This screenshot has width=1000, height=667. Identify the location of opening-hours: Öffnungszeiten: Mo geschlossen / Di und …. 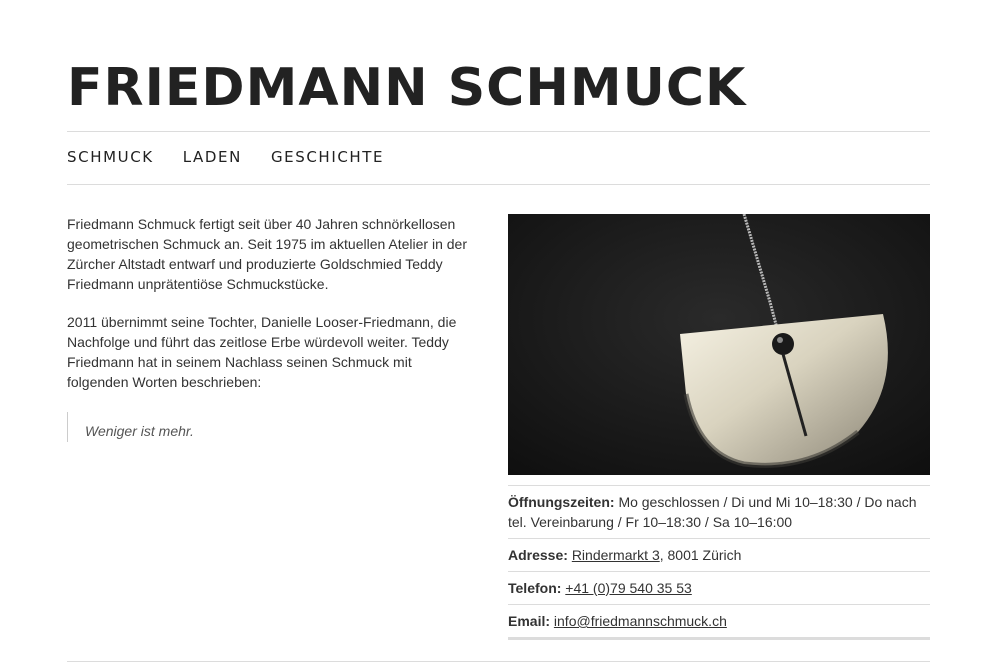
(719, 511).